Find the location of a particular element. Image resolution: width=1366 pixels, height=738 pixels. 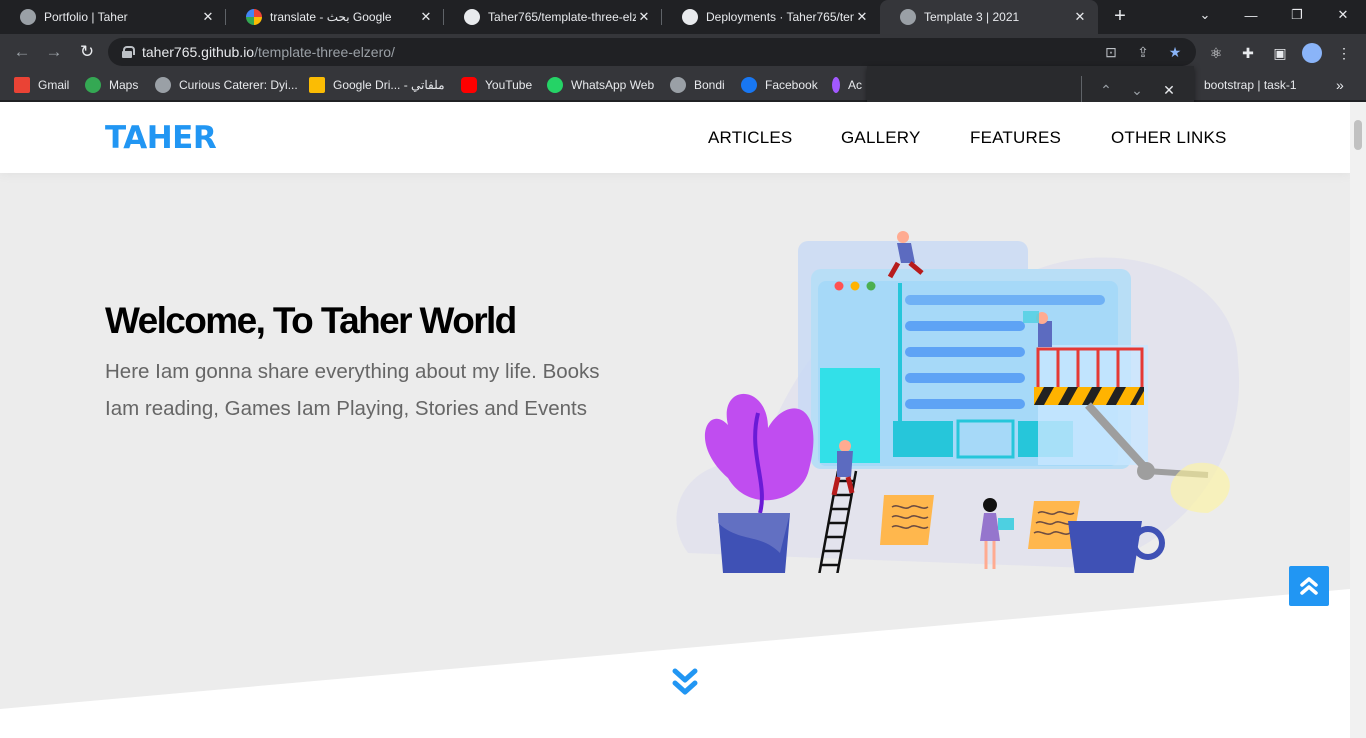

nav-features: FEATURES is located at coordinates (1015, 138).